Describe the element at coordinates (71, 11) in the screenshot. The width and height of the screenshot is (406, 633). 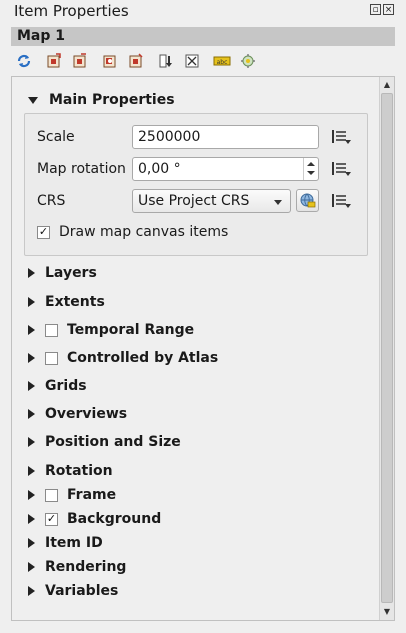
I see `panel-title: Item Properties` at that location.